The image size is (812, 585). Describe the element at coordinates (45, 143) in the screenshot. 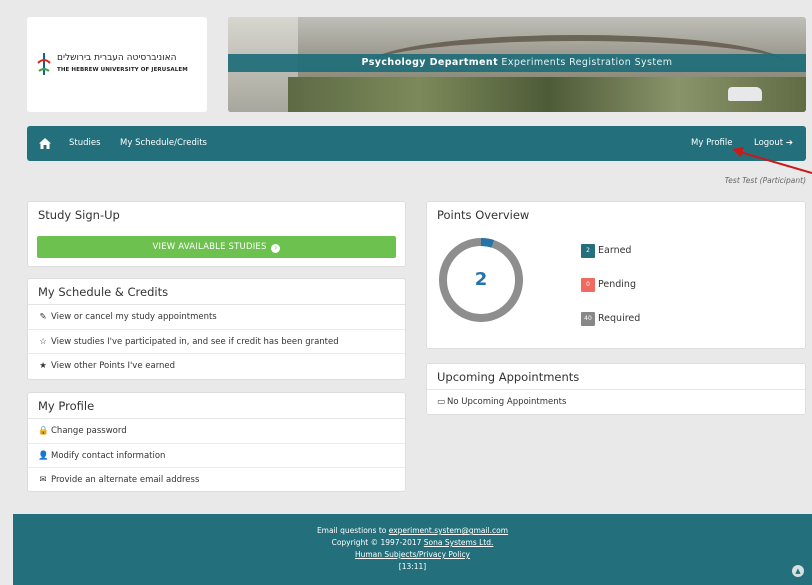

I see `home-icon` at that location.